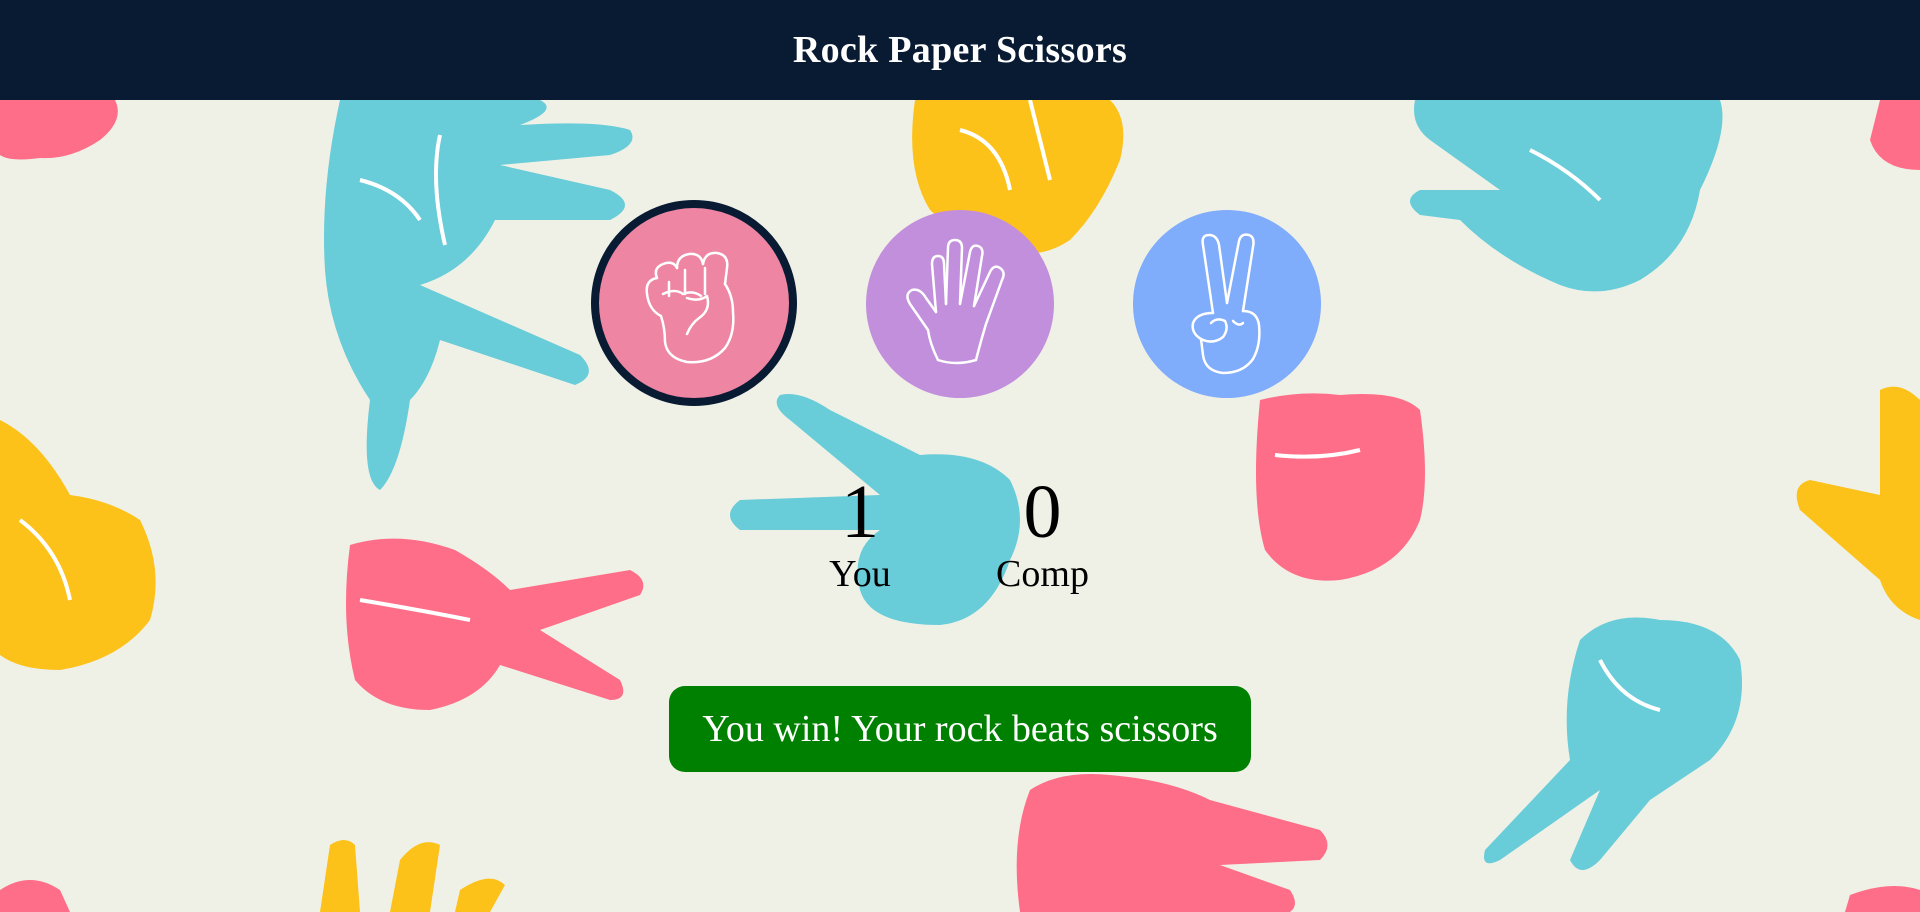 The image size is (1920, 912). Describe the element at coordinates (860, 512) in the screenshot. I see `user-score-value: 1` at that location.